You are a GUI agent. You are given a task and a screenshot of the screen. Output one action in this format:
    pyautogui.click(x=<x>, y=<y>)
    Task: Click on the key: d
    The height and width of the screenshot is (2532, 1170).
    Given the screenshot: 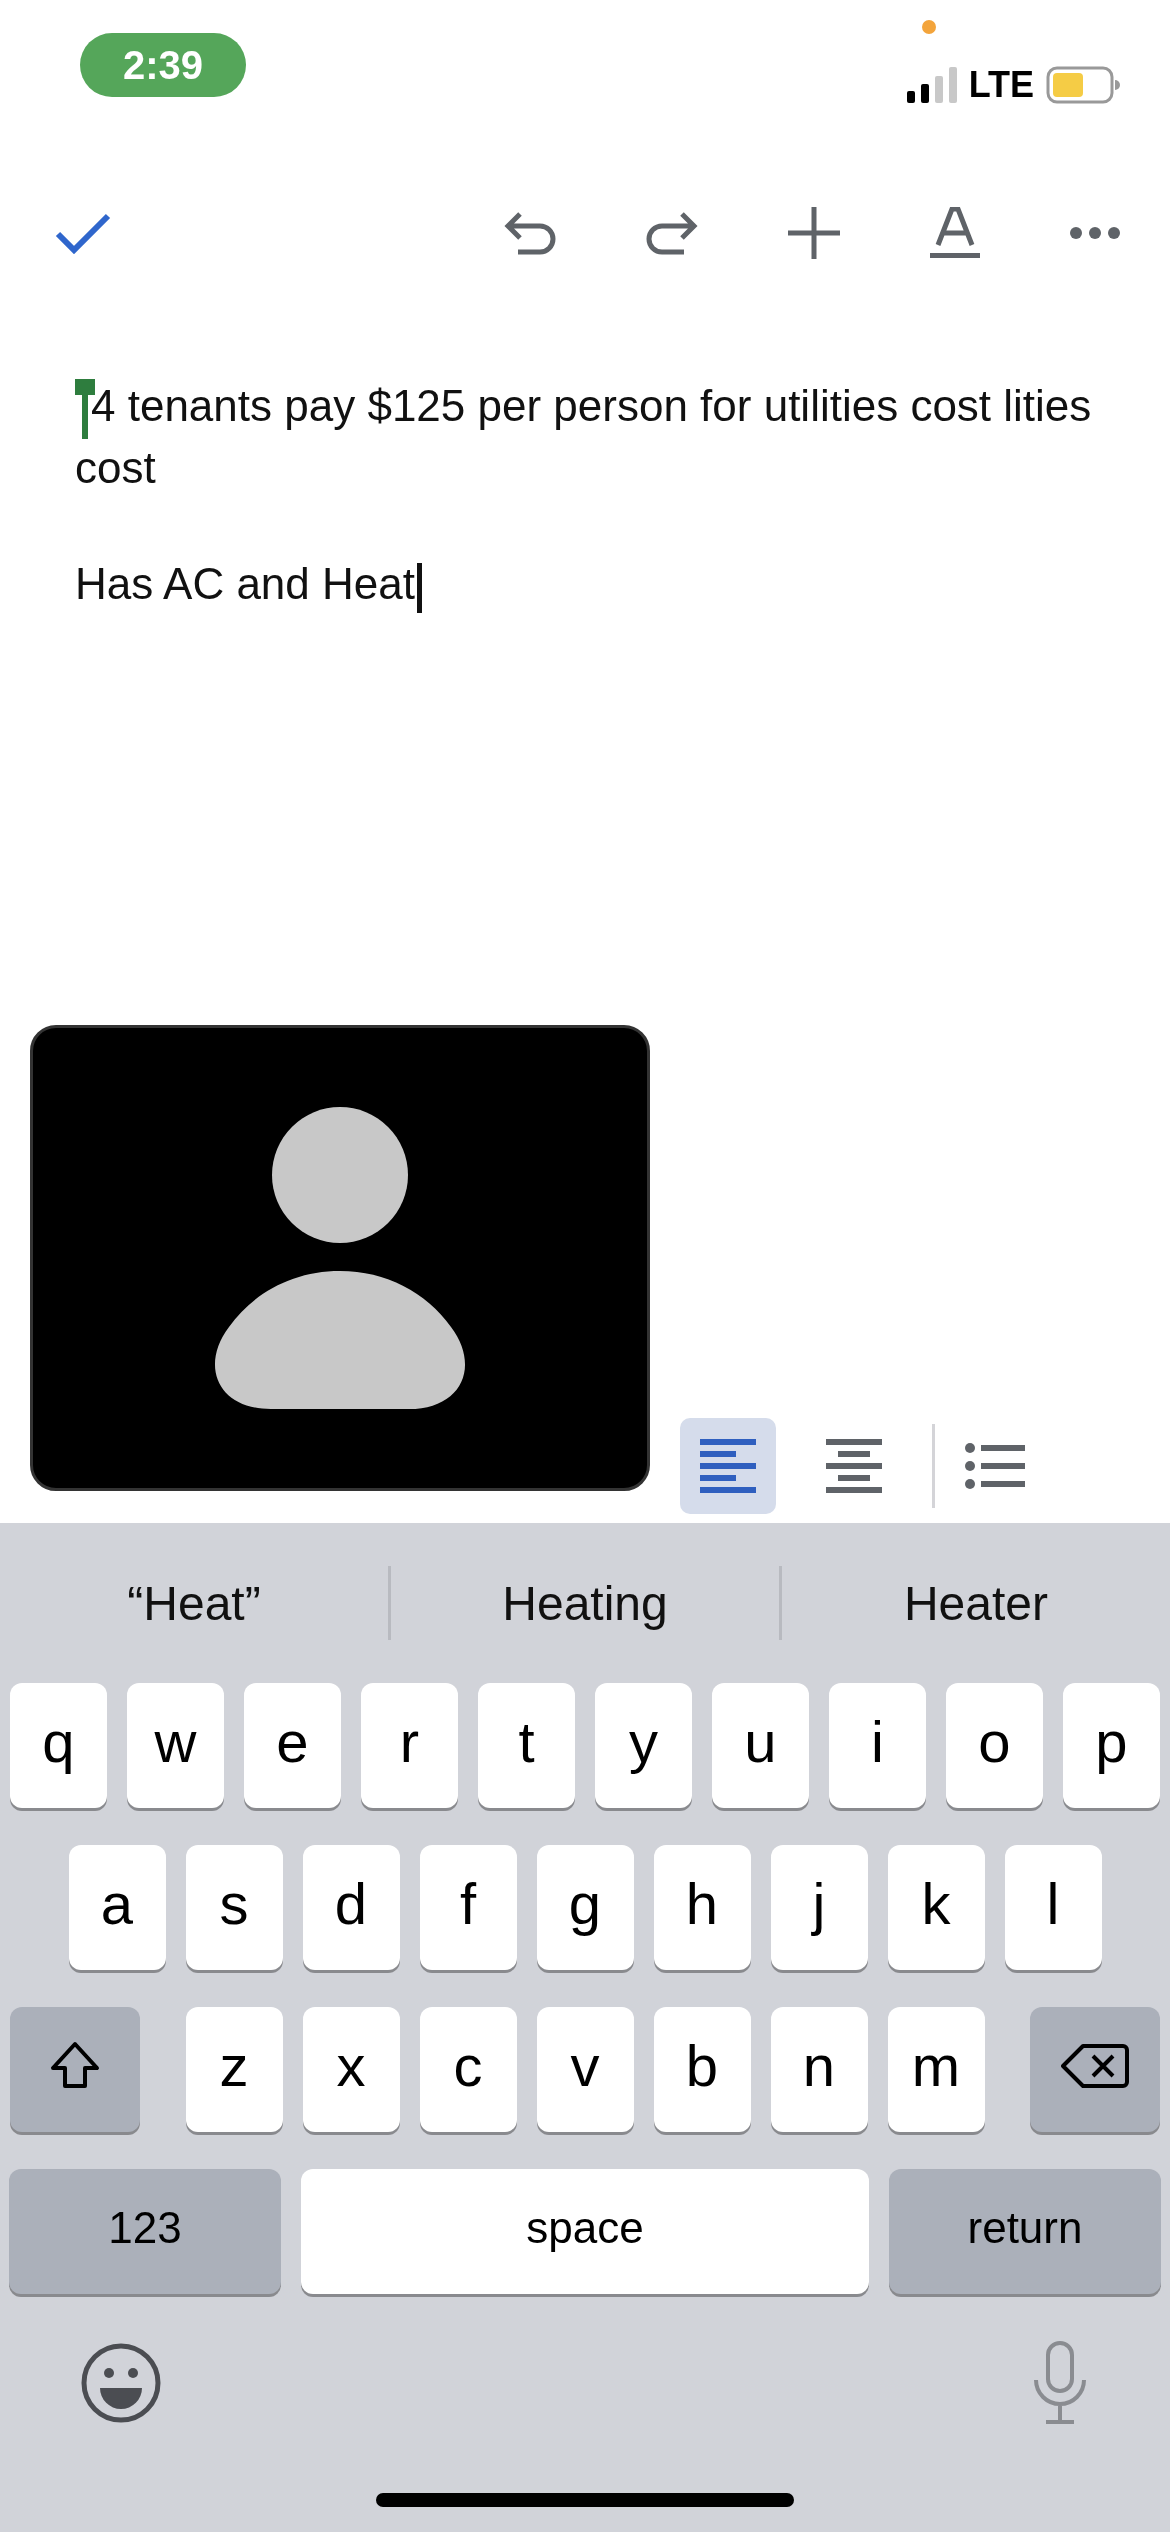 What is the action you would take?
    pyautogui.click(x=351, y=1907)
    